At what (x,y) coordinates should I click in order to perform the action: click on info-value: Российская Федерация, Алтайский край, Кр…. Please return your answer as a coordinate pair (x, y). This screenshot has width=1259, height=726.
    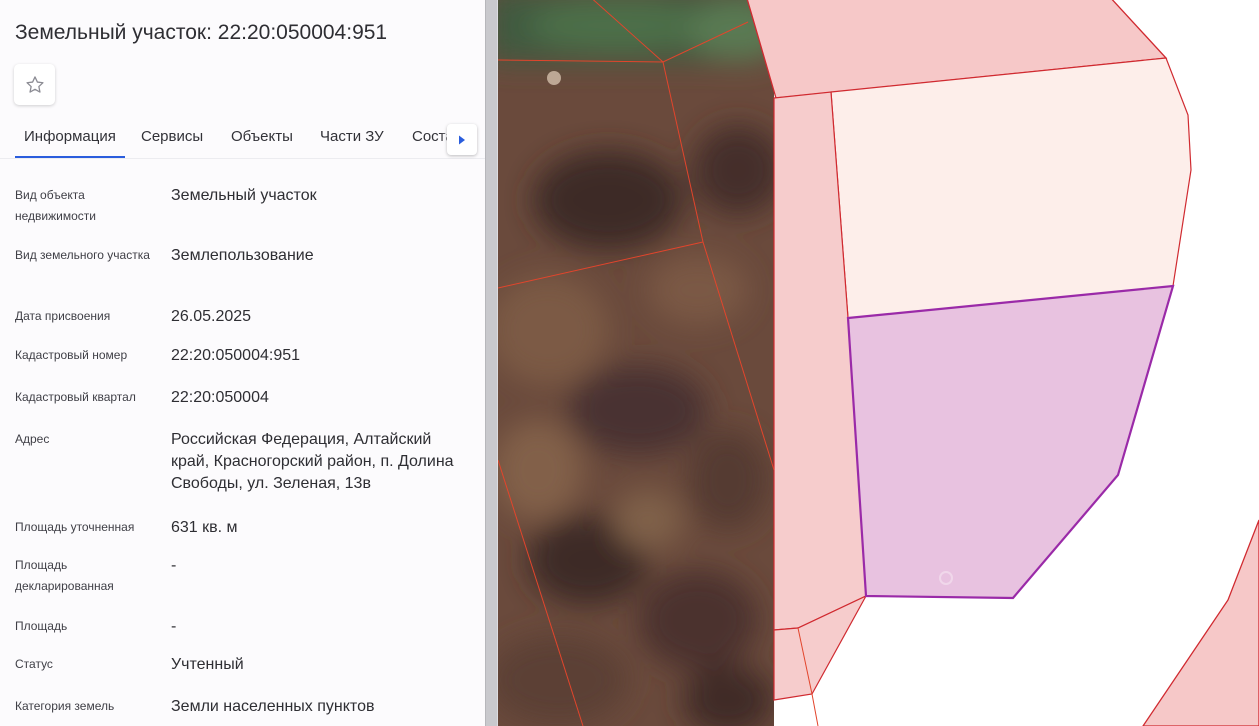
    Looking at the image, I should click on (312, 461).